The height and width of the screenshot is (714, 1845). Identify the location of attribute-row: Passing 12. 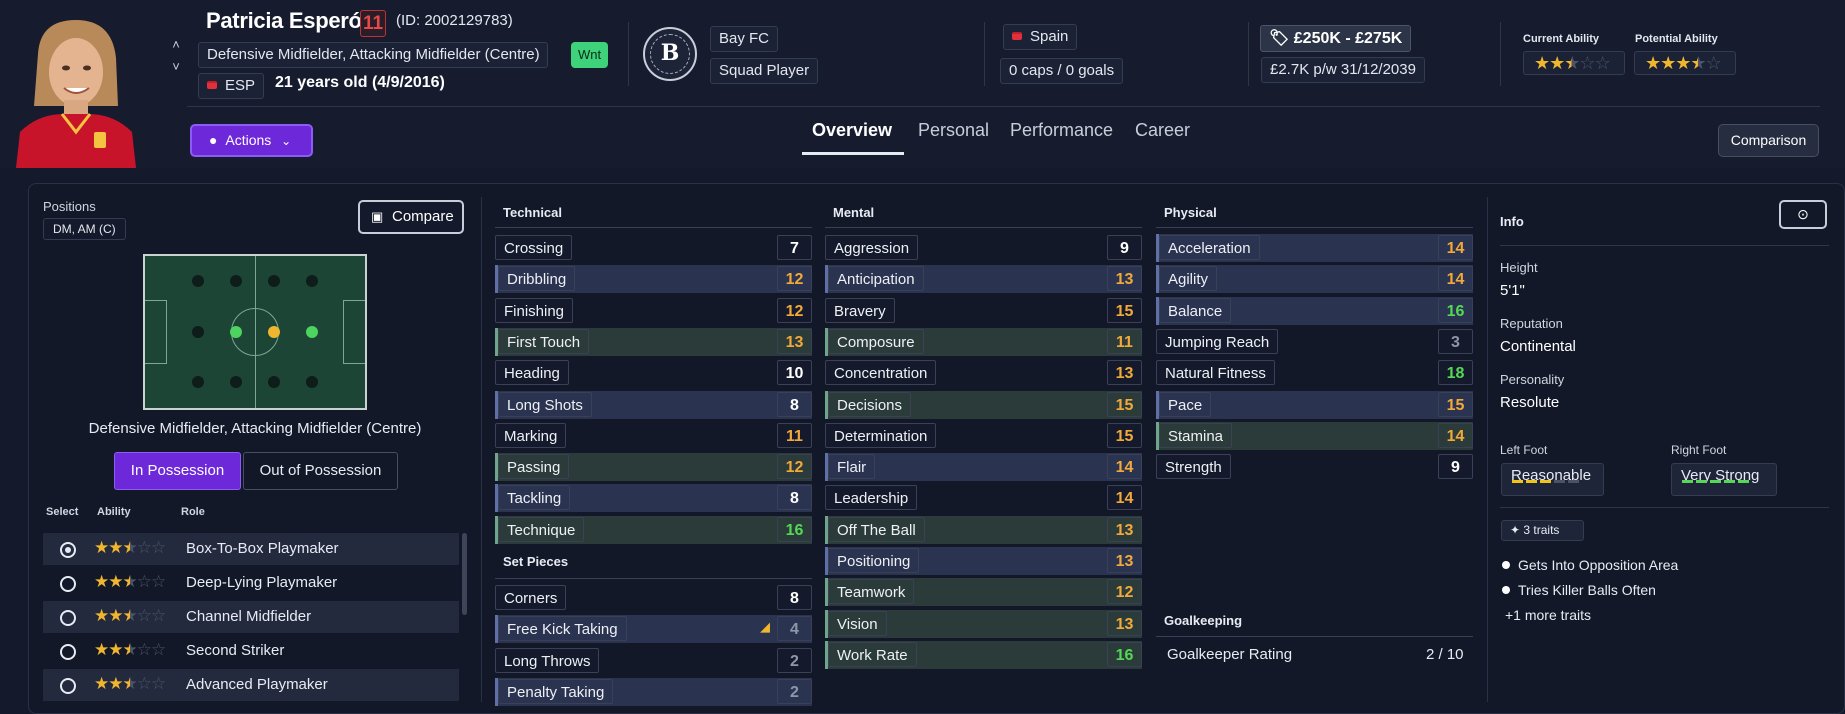
(653, 467).